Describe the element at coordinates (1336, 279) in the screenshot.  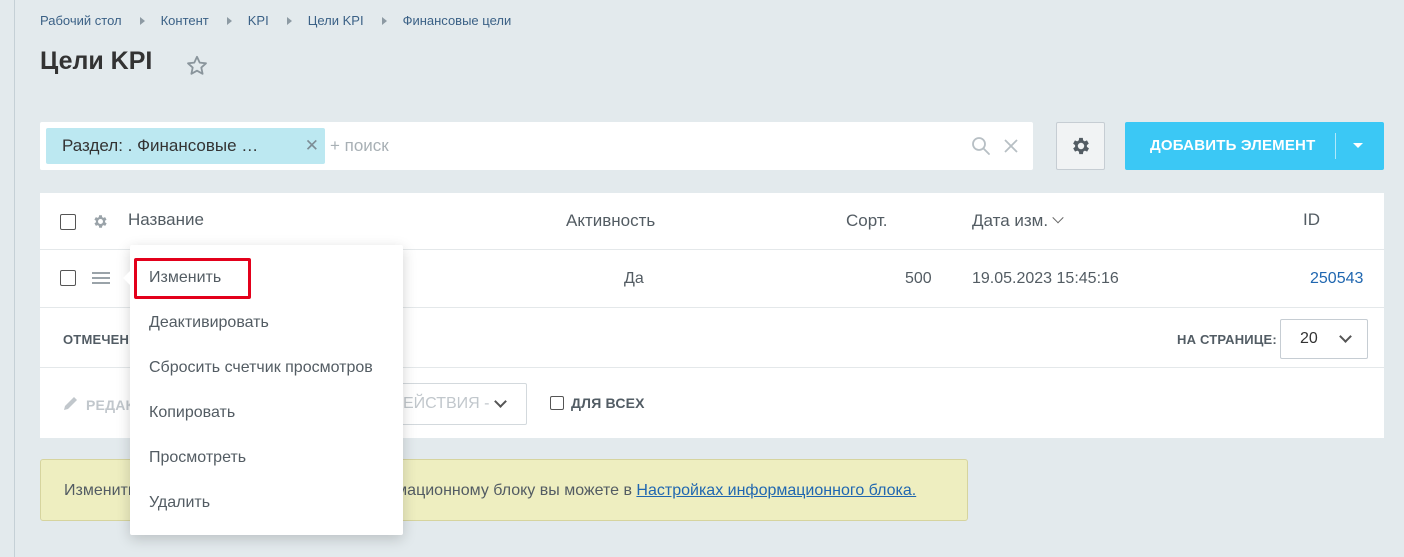
I see `cell-id-link: 250543` at that location.